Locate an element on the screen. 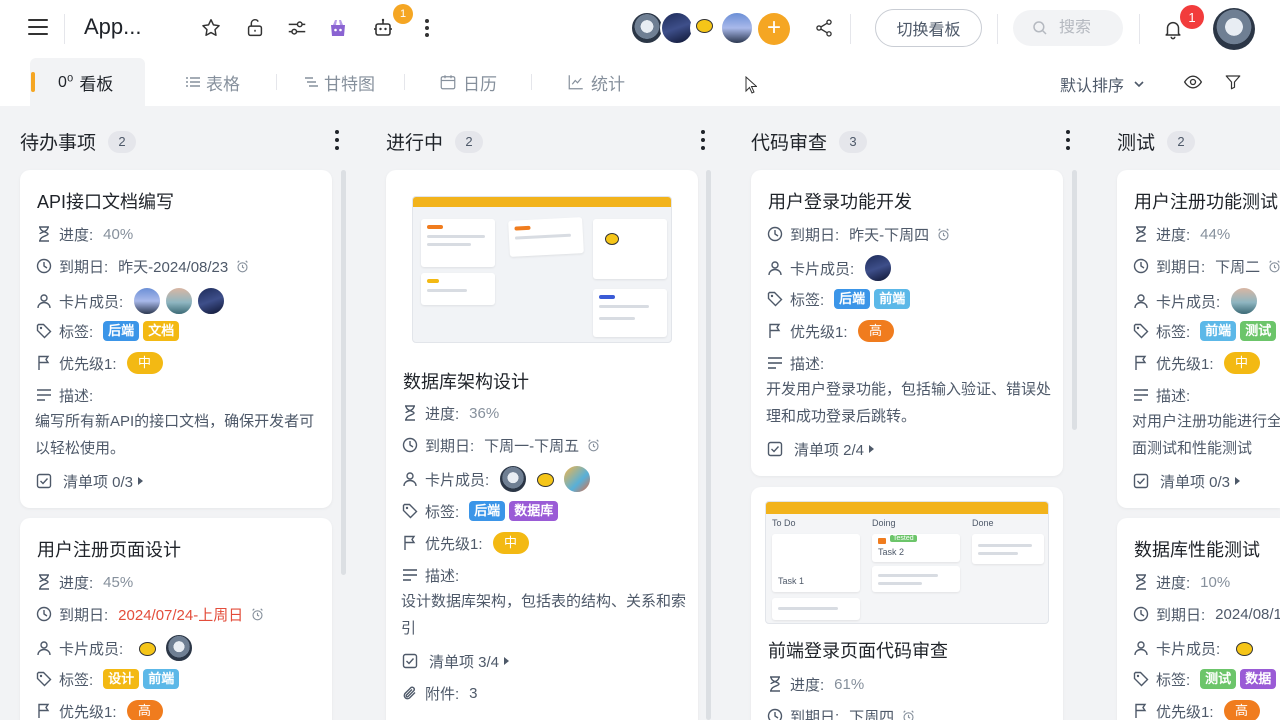 The width and height of the screenshot is (1280, 720). checklist-label: 清单项 0/3 is located at coordinates (98, 482).